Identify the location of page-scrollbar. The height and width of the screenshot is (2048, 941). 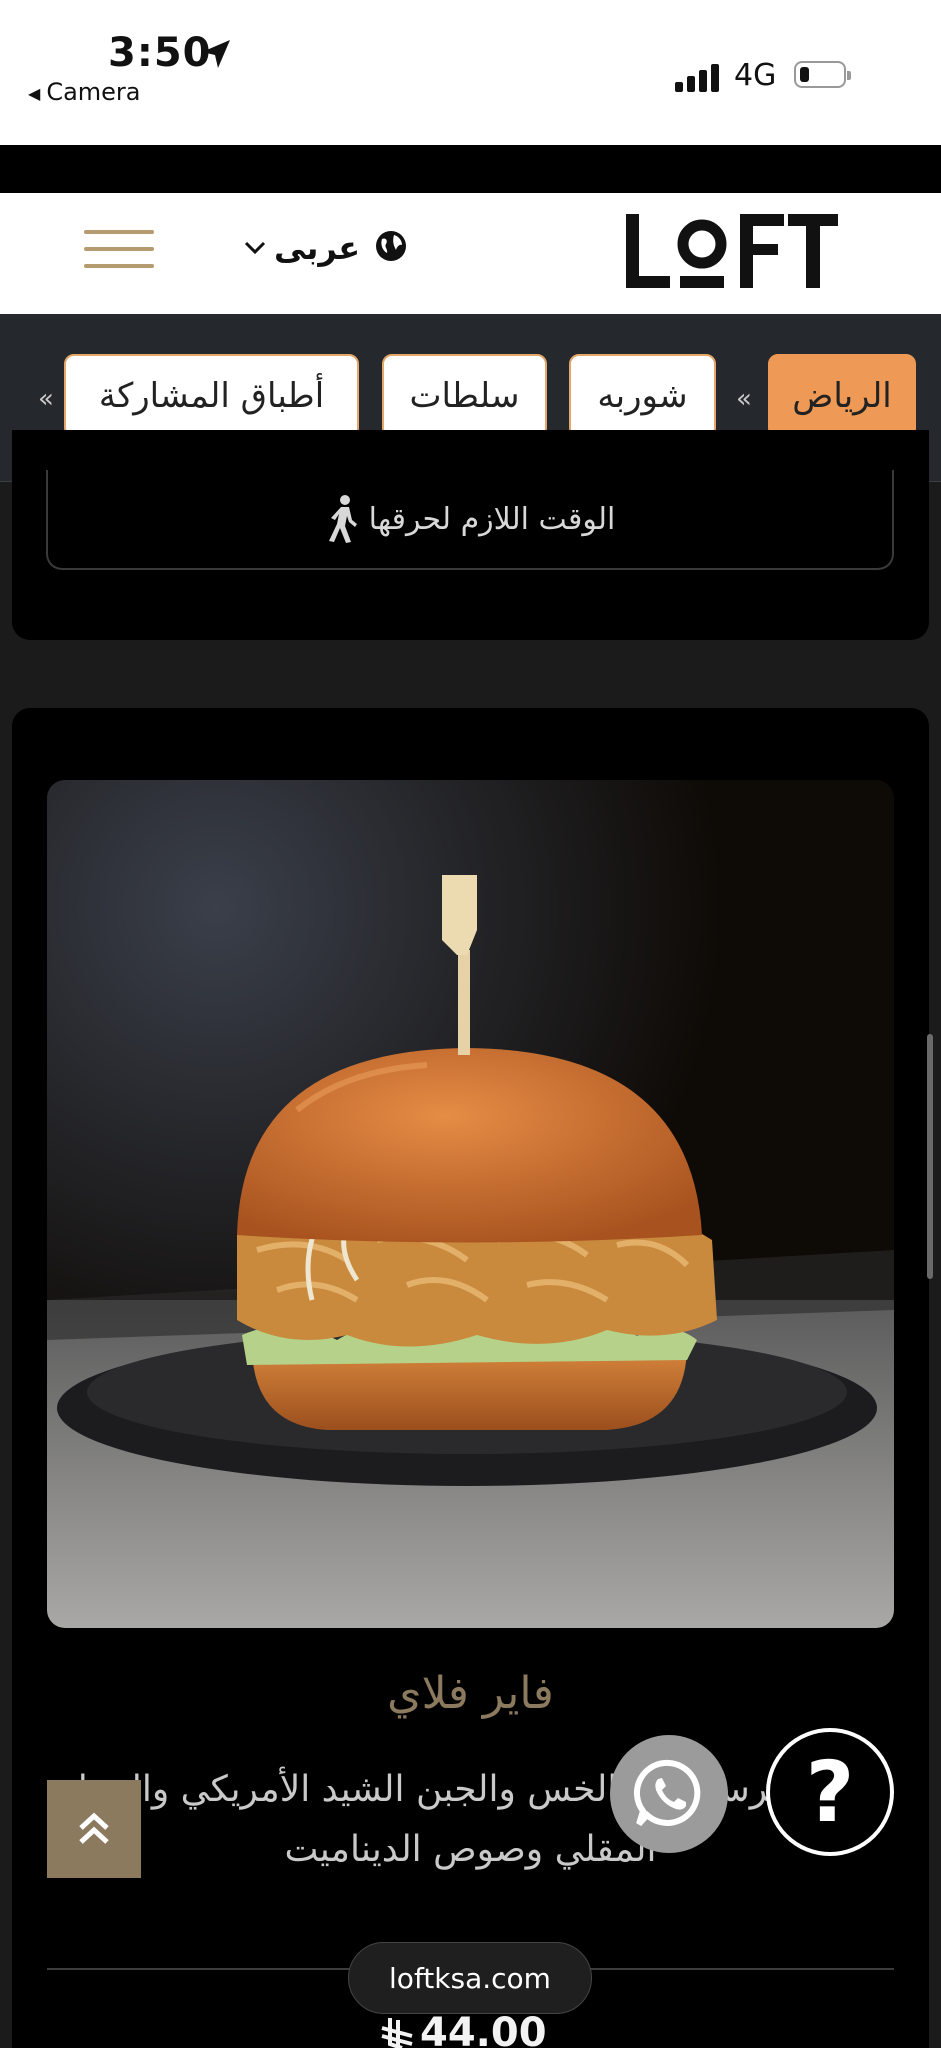
(930, 1156).